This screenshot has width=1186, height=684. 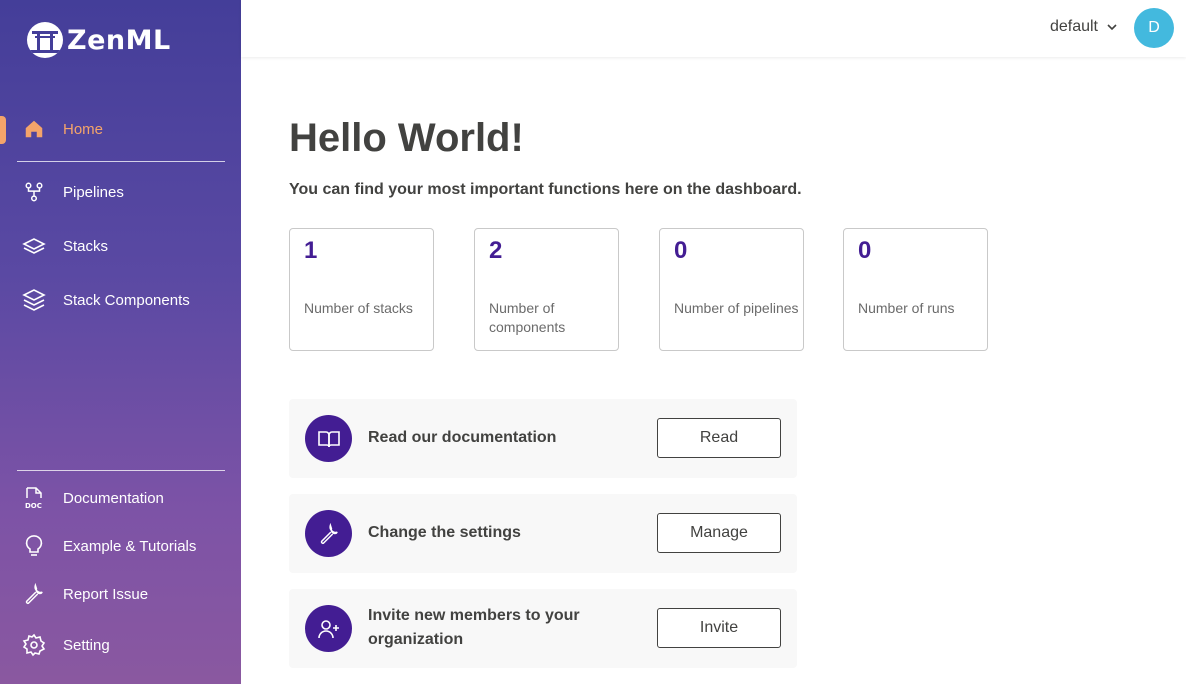 What do you see at coordinates (34, 645) in the screenshot?
I see `gear-icon` at bounding box center [34, 645].